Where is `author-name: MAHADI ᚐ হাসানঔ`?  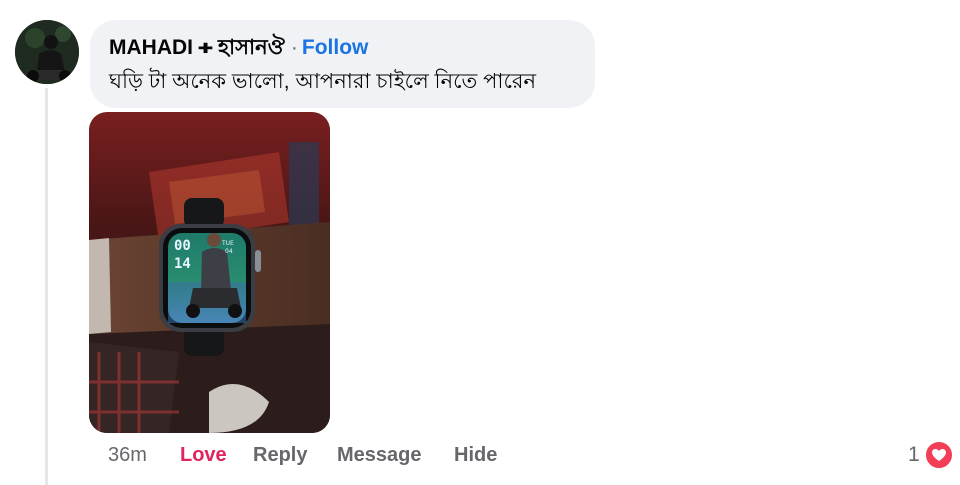 author-name: MAHADI ᚐ হাসানঔ is located at coordinates (197, 47).